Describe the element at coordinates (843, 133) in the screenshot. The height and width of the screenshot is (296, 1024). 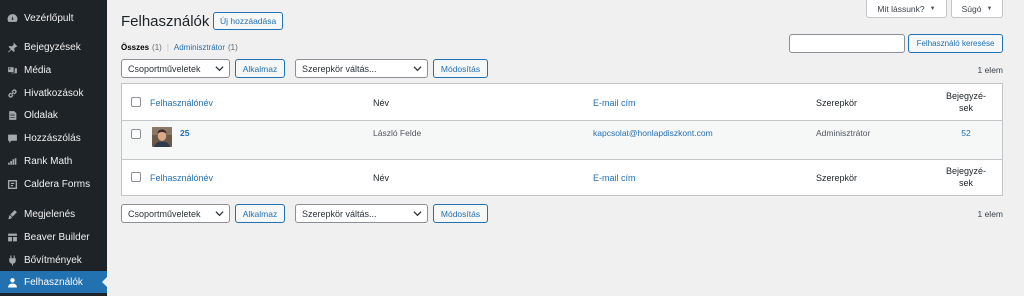
I see `row-role: Adminisztrátor` at that location.